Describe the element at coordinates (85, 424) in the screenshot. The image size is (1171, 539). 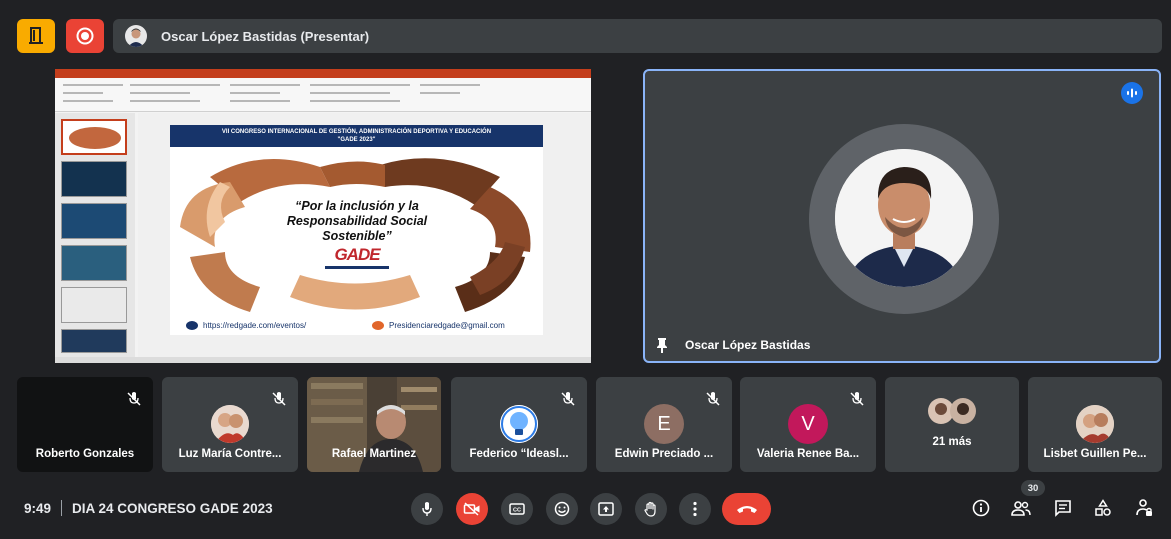
I see `participant-tile-1: Roberto Gonzales` at that location.